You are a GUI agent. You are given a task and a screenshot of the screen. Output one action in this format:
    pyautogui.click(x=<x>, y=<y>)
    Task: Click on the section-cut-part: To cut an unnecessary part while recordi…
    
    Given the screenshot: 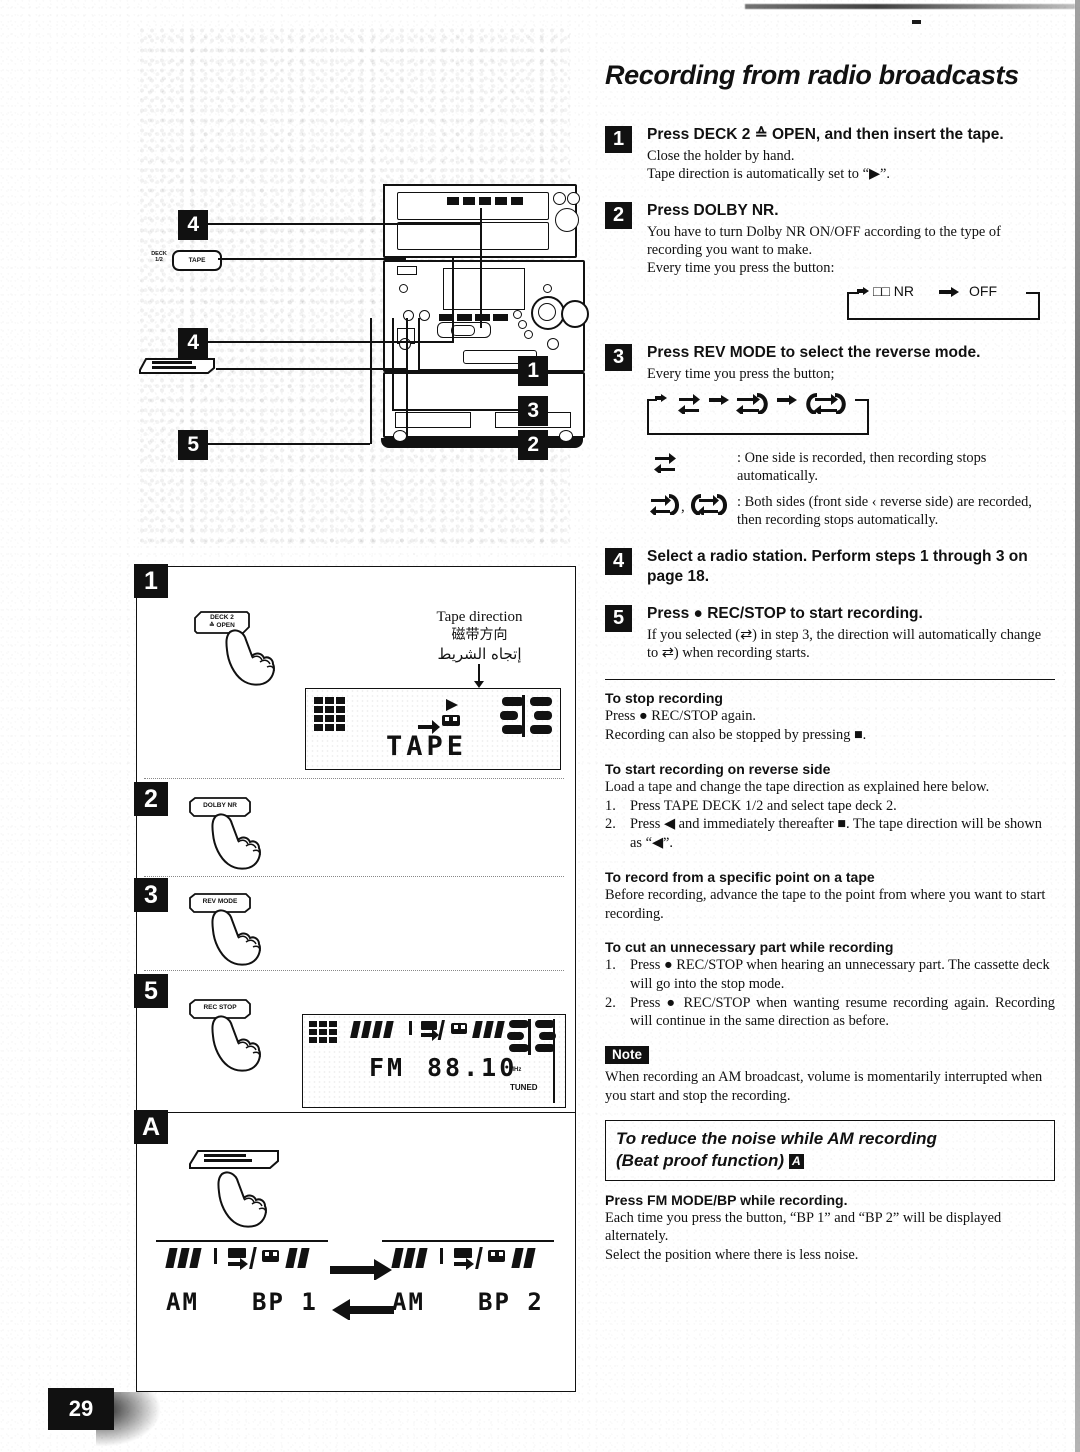 What is the action you would take?
    pyautogui.click(x=830, y=985)
    